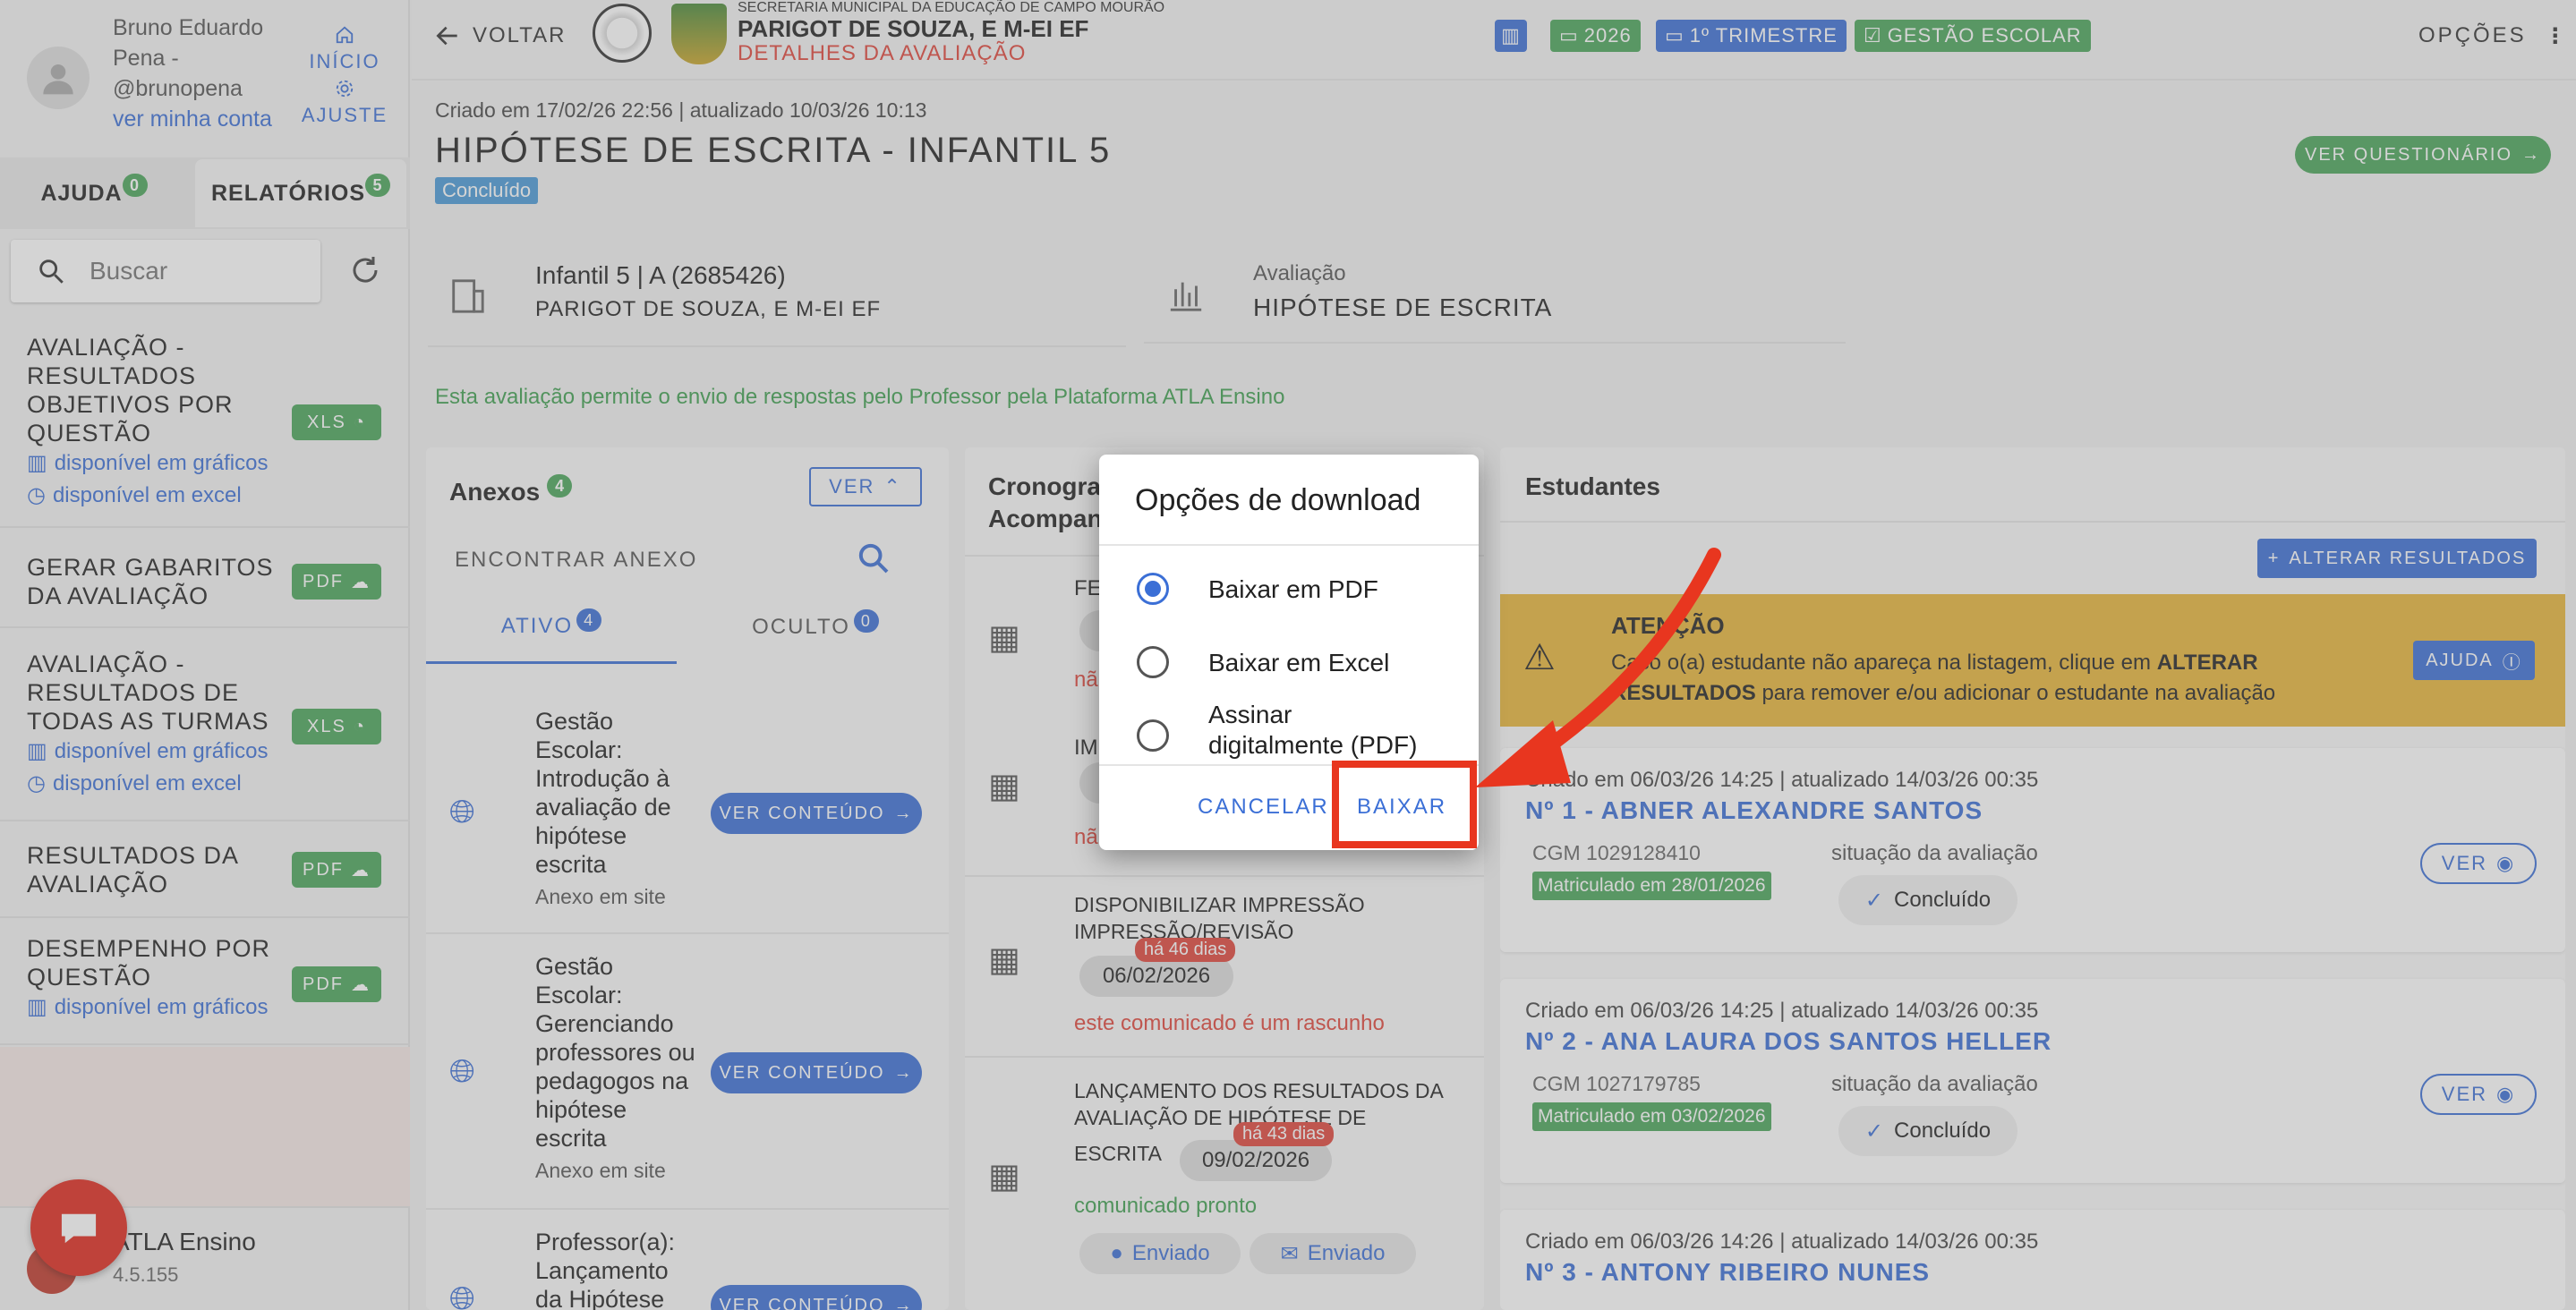 The width and height of the screenshot is (2576, 1310). What do you see at coordinates (1511, 36) in the screenshot?
I see `stats-button: ▥` at bounding box center [1511, 36].